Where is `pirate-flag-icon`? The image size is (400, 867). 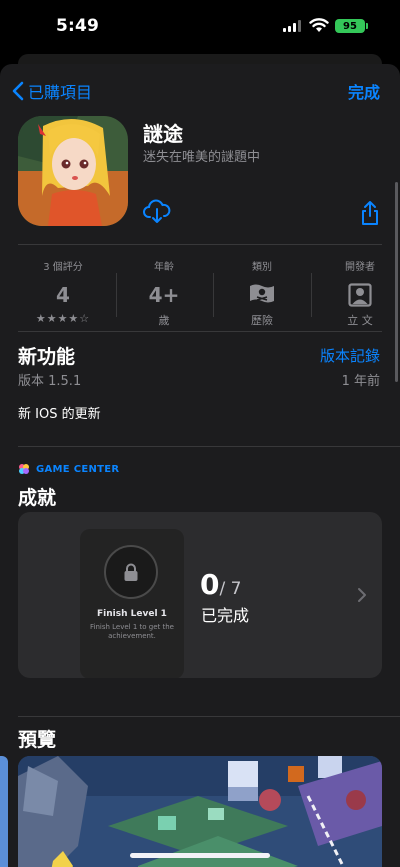 pirate-flag-icon is located at coordinates (262, 293).